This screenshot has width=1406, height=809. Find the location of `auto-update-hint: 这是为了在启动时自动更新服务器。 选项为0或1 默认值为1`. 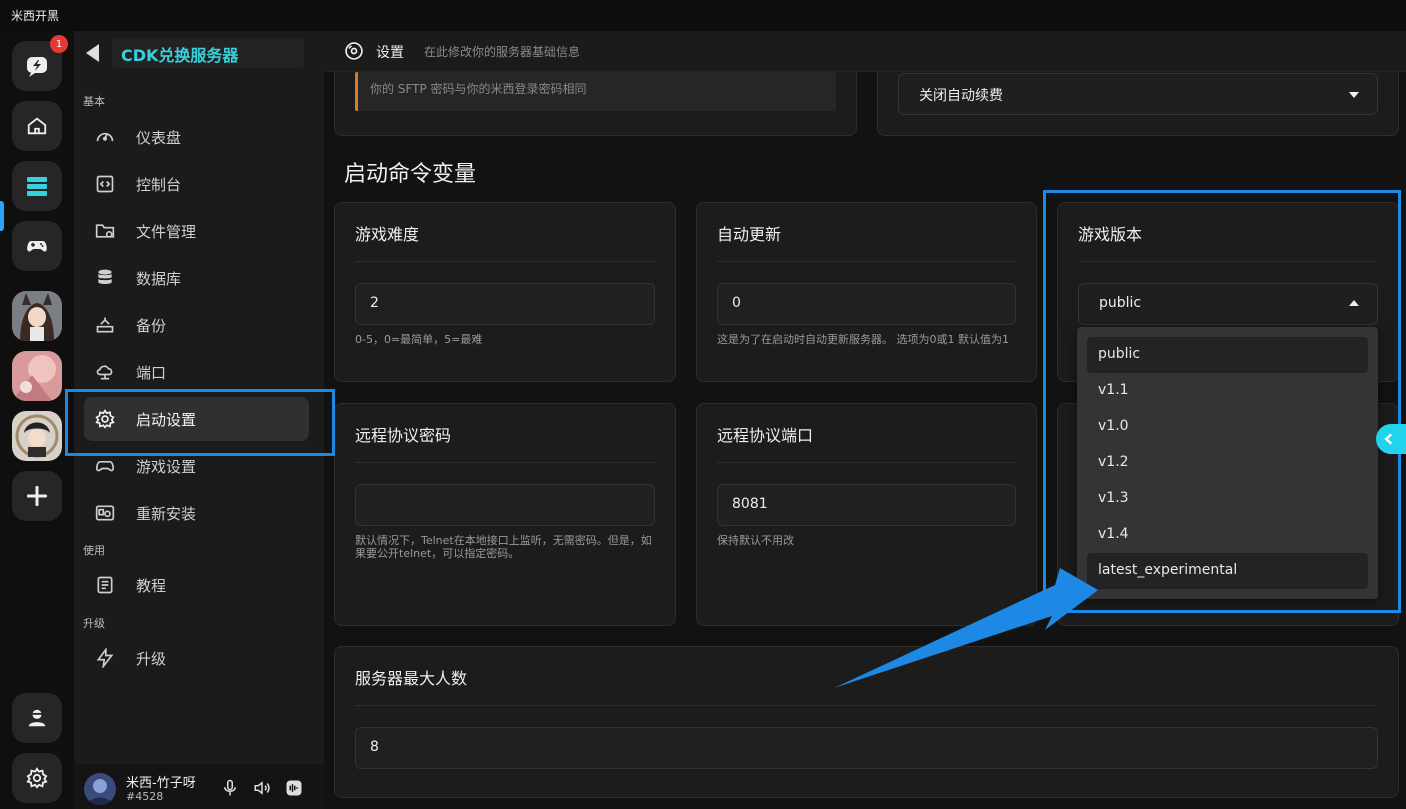

auto-update-hint: 这是为了在启动时自动更新服务器。 选项为0或1 默认值为1 is located at coordinates (863, 339).